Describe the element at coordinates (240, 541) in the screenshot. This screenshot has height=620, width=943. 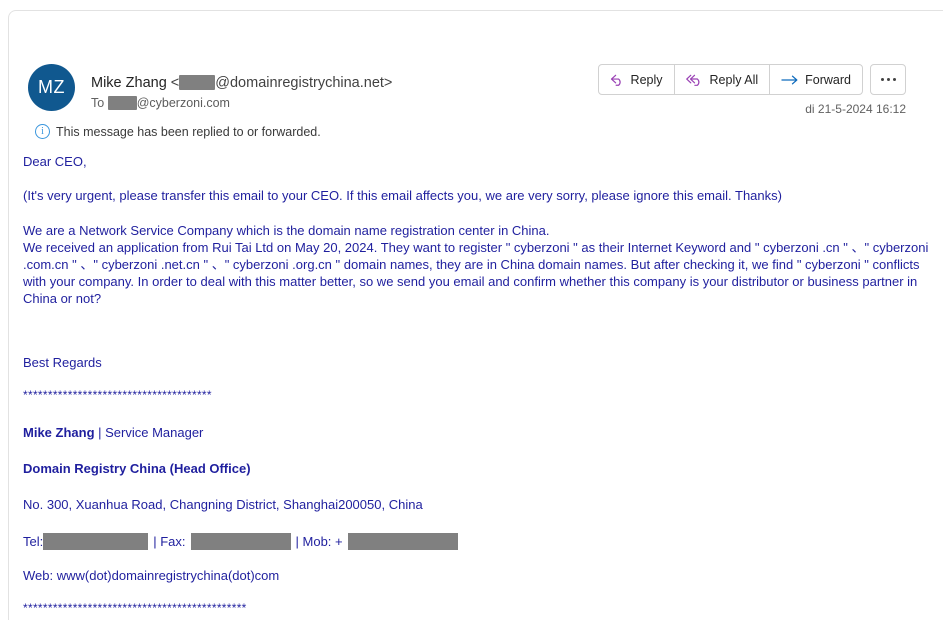
I see `redacted-fax` at that location.